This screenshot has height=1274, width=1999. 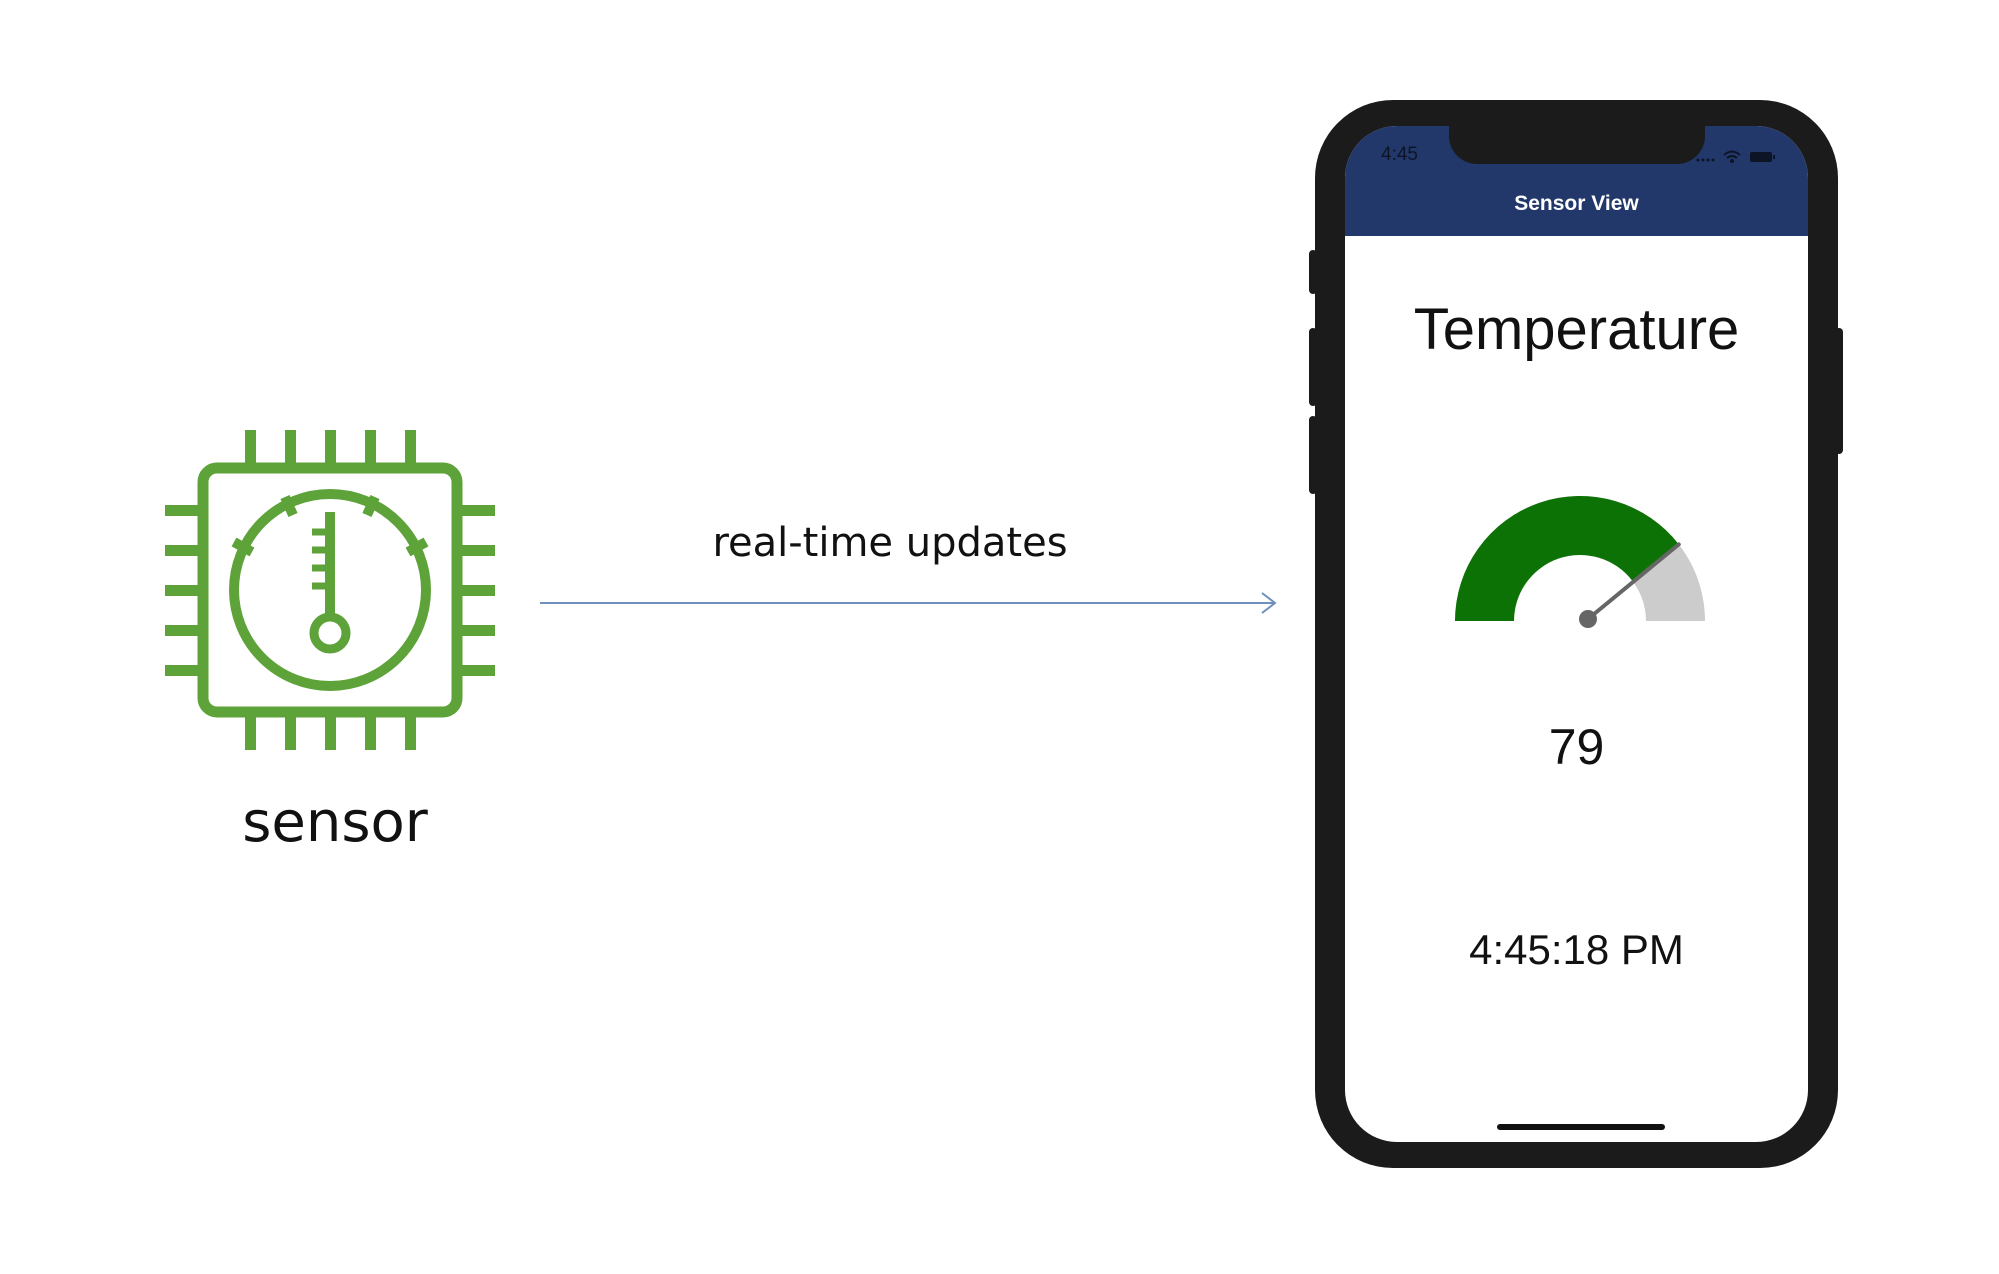 I want to click on temperature-gauge, so click(x=1580, y=561).